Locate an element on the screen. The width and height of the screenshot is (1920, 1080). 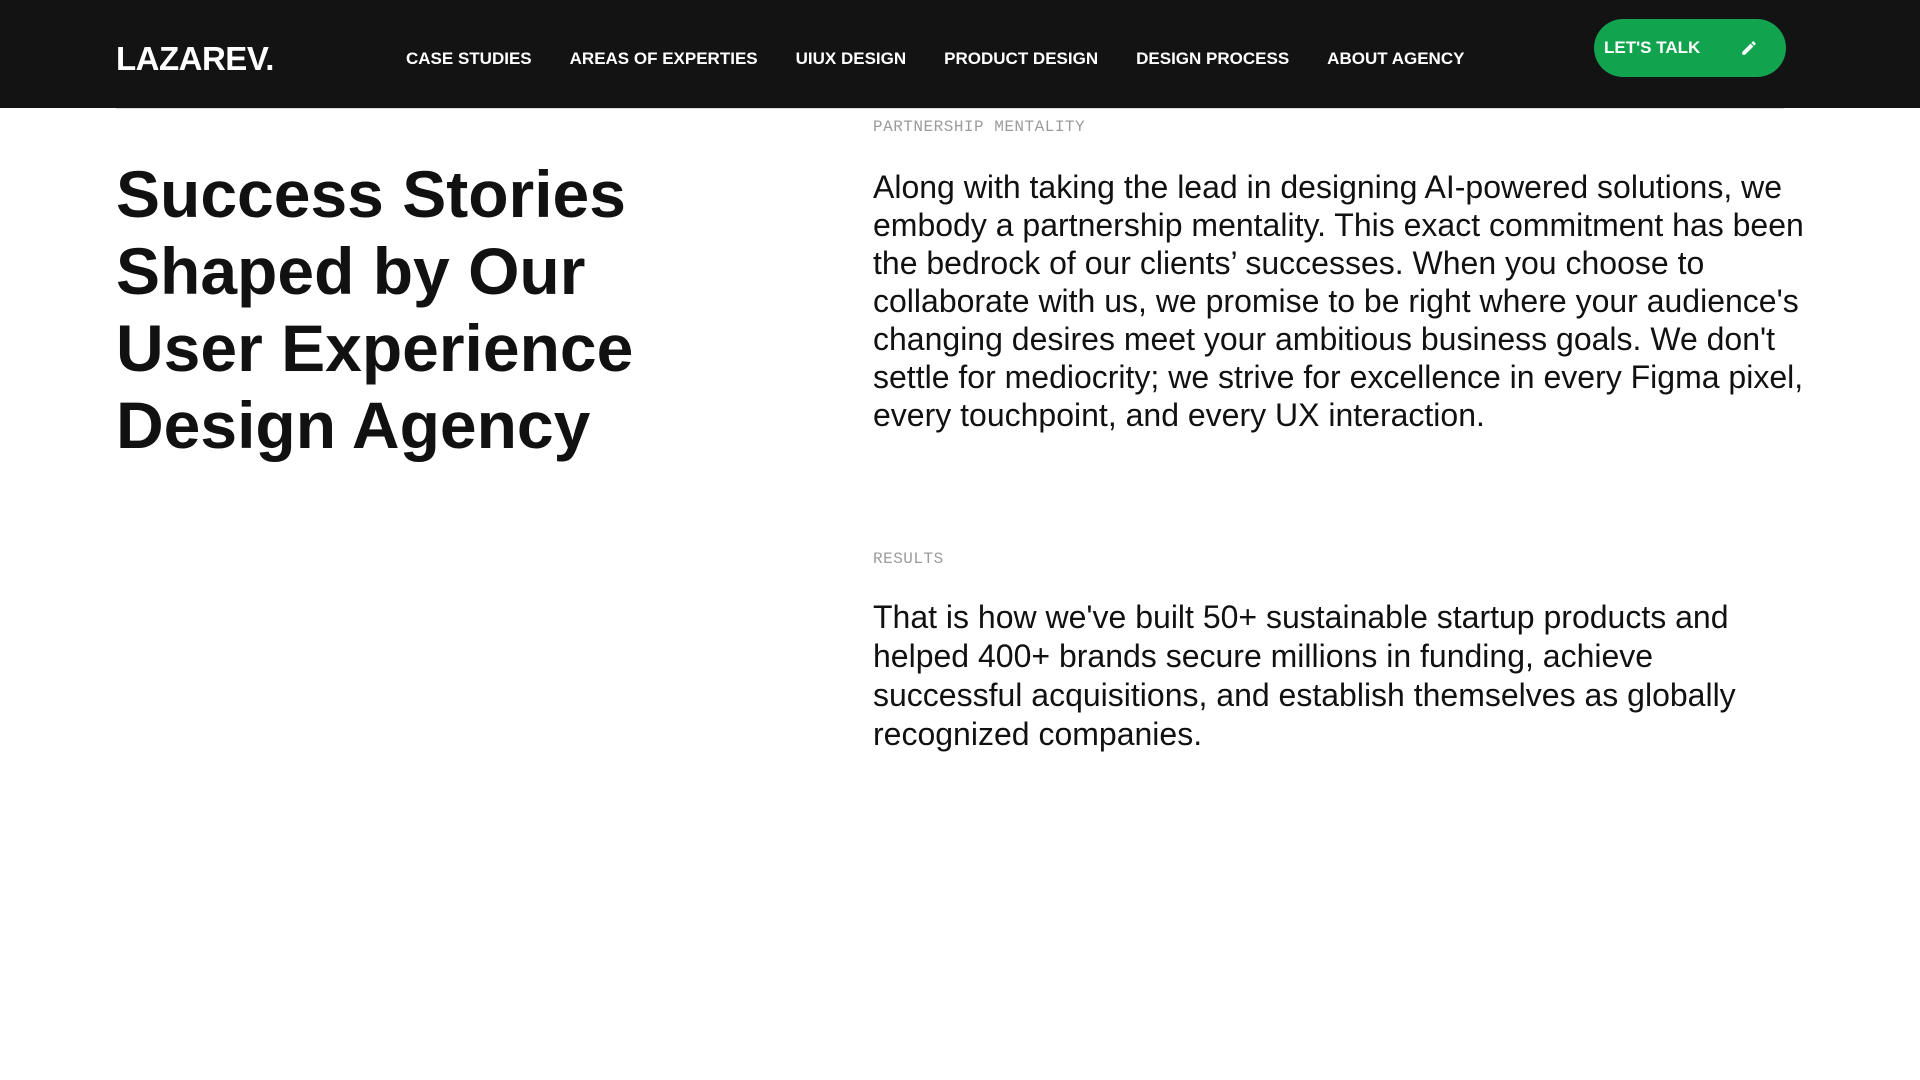
section-eyebrow-results: RESULTS is located at coordinates (908, 559).